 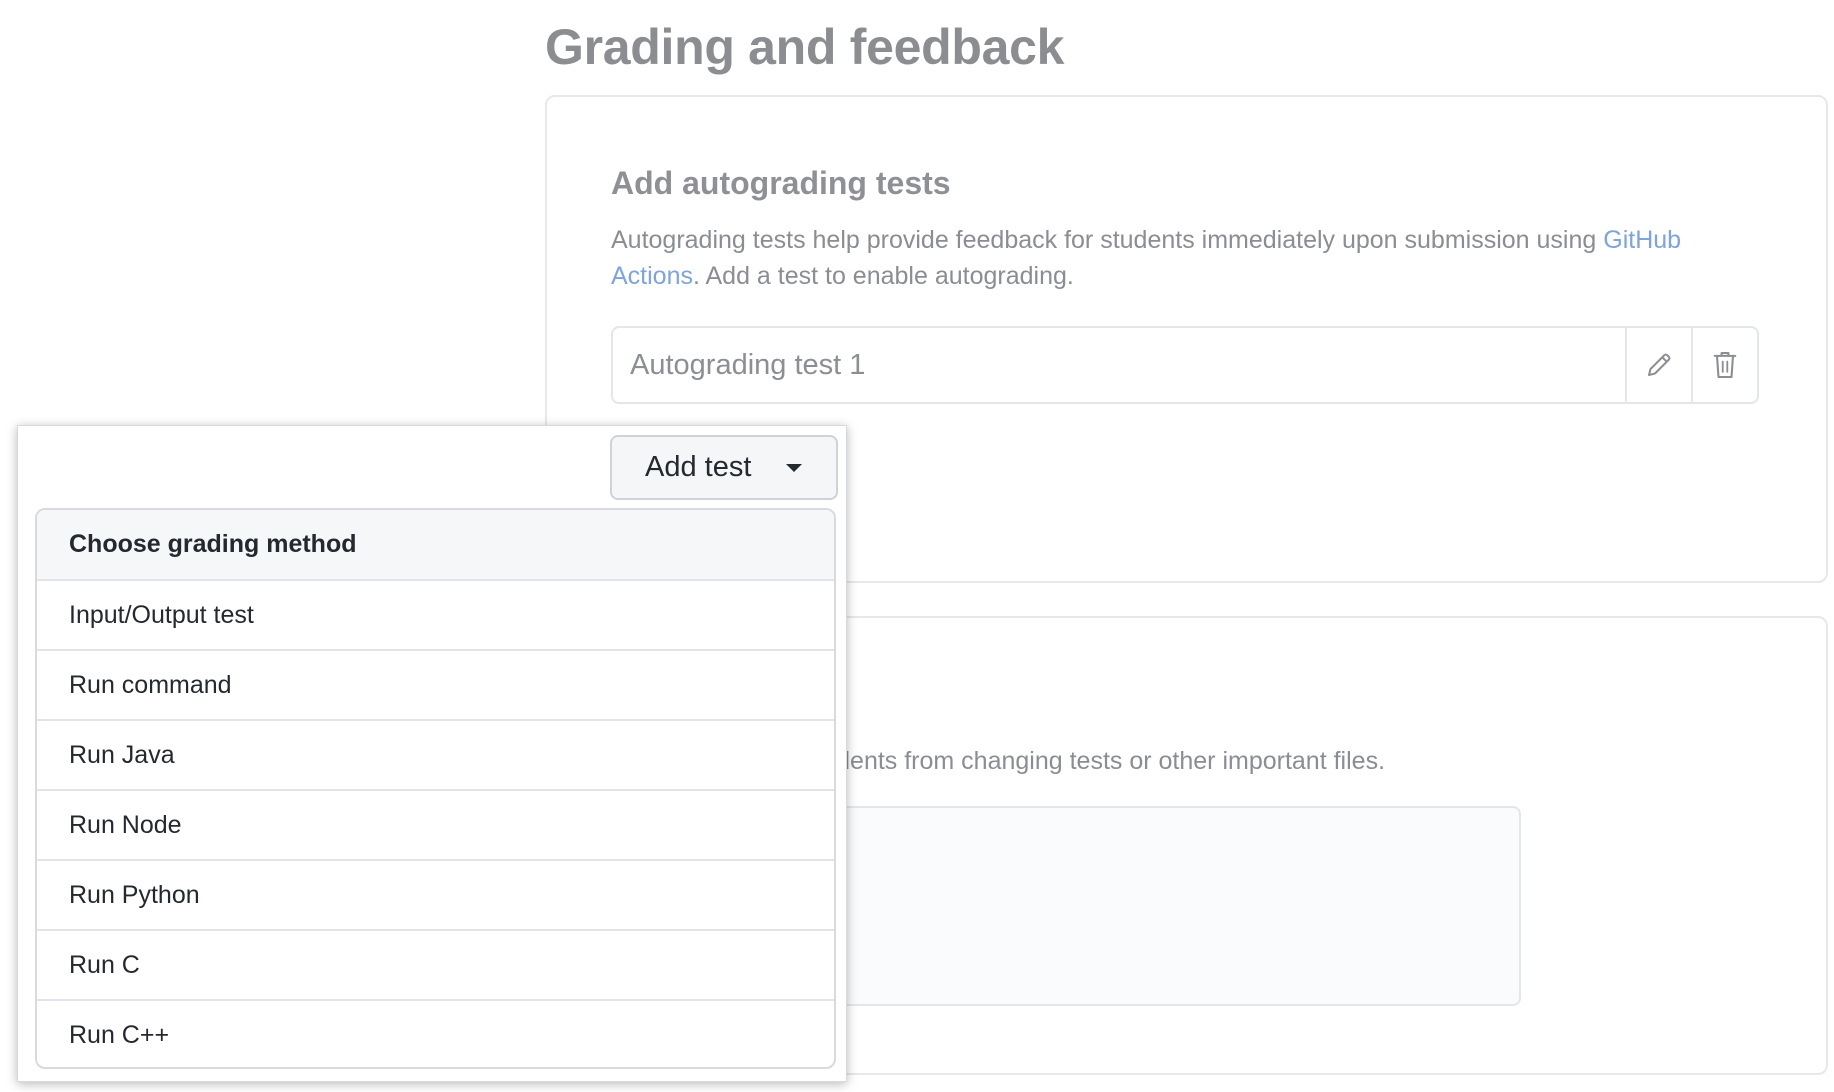 What do you see at coordinates (435, 1033) in the screenshot?
I see `menu-item-run-cpp: Run C++` at bounding box center [435, 1033].